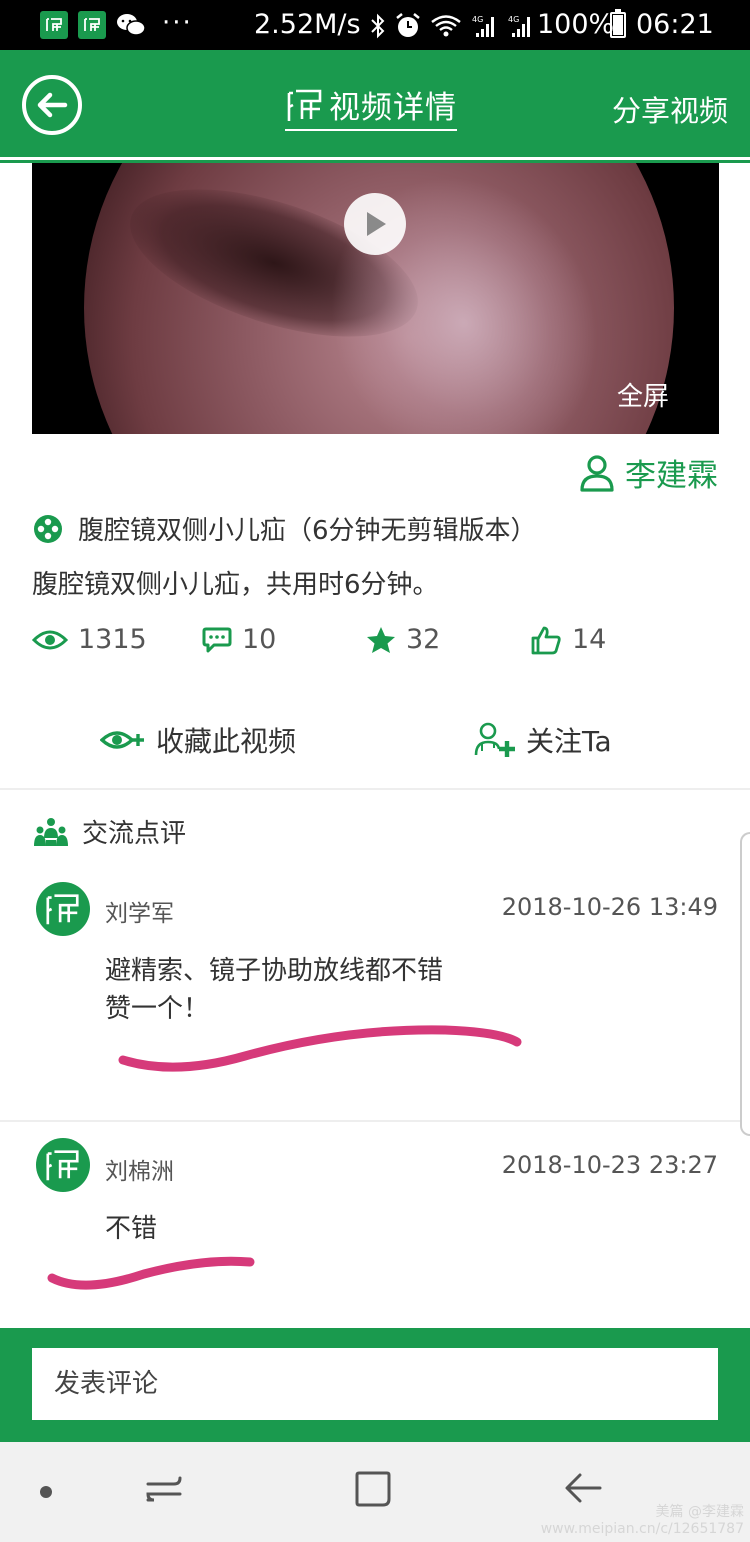  I want to click on back-button, so click(52, 105).